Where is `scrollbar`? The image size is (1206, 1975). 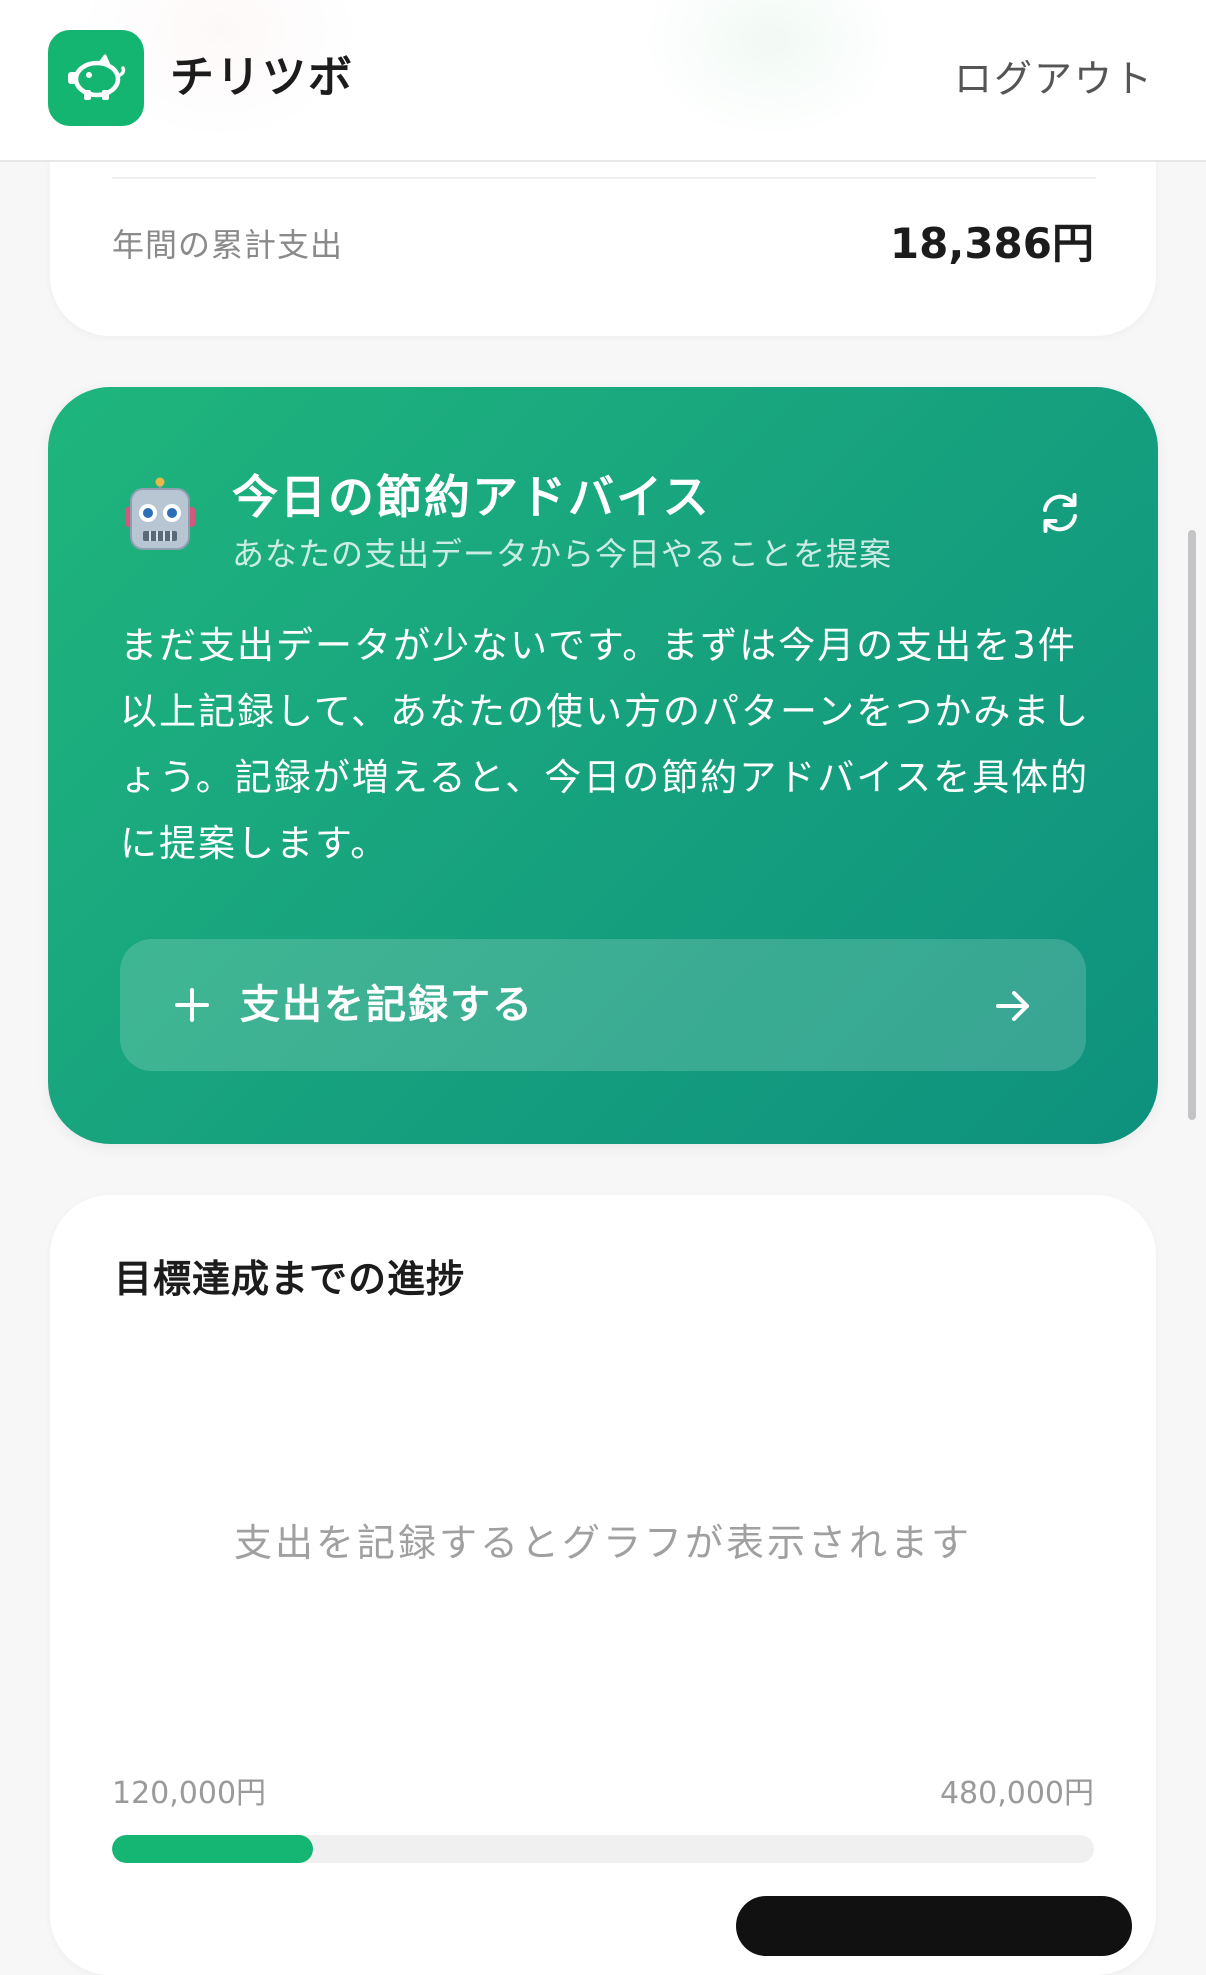 scrollbar is located at coordinates (1192, 825).